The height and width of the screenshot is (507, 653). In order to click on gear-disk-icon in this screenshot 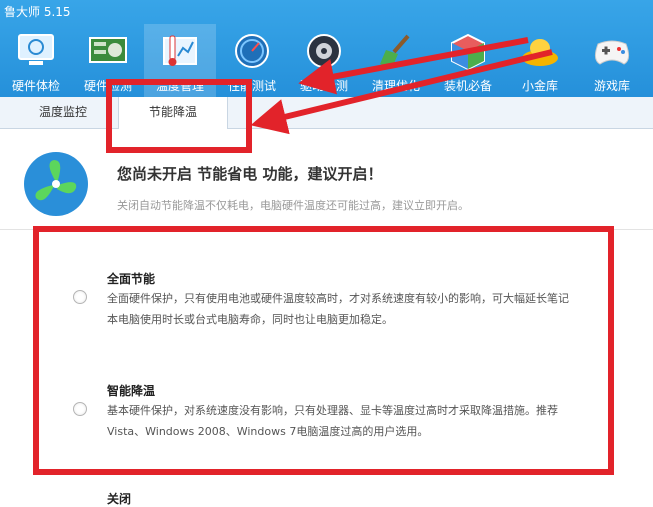, I will do `click(324, 51)`.